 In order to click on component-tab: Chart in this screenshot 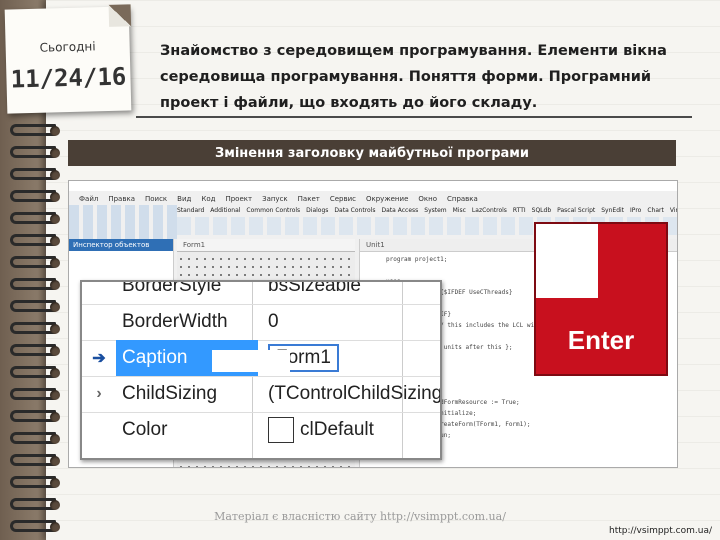, I will do `click(655, 210)`.